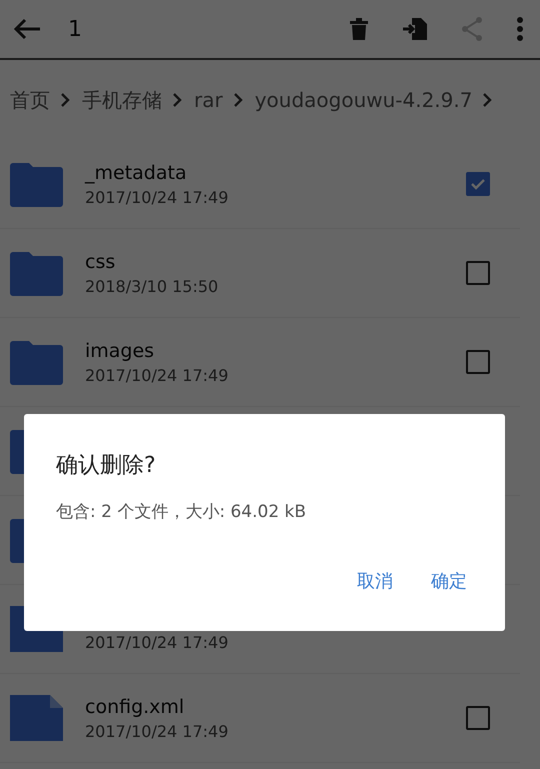 The height and width of the screenshot is (769, 540). Describe the element at coordinates (122, 100) in the screenshot. I see `breadcrumb-link: 手机存储` at that location.